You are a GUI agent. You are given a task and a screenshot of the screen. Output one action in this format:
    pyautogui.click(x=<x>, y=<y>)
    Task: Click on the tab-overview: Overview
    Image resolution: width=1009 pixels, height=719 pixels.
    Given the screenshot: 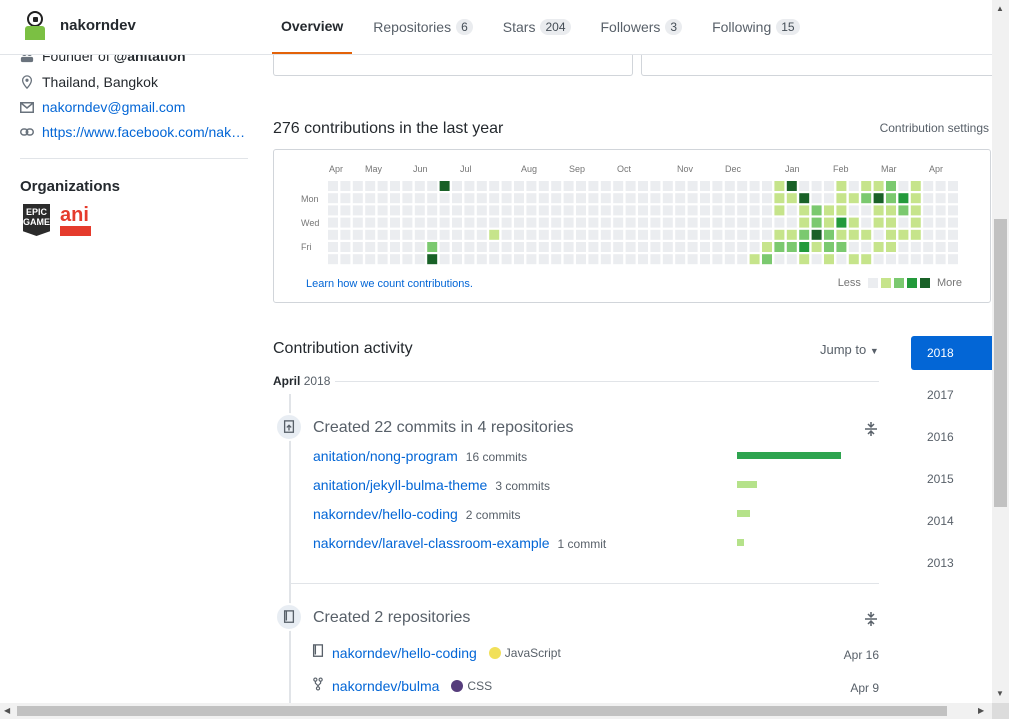 What is the action you would take?
    pyautogui.click(x=312, y=27)
    